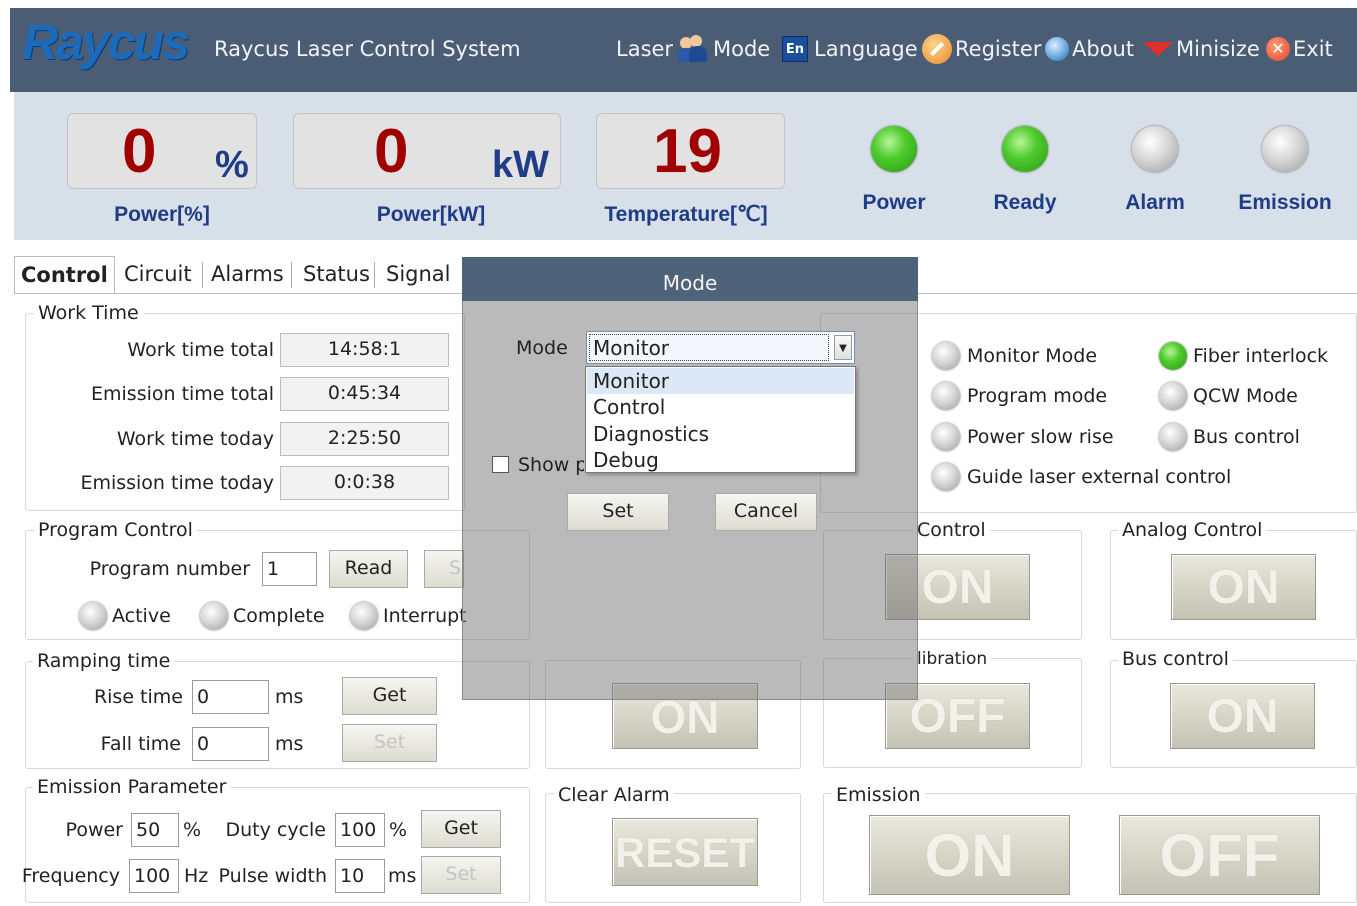 This screenshot has height=906, width=1357. What do you see at coordinates (686, 214) in the screenshot?
I see `temperature-label: Temperature[℃]` at bounding box center [686, 214].